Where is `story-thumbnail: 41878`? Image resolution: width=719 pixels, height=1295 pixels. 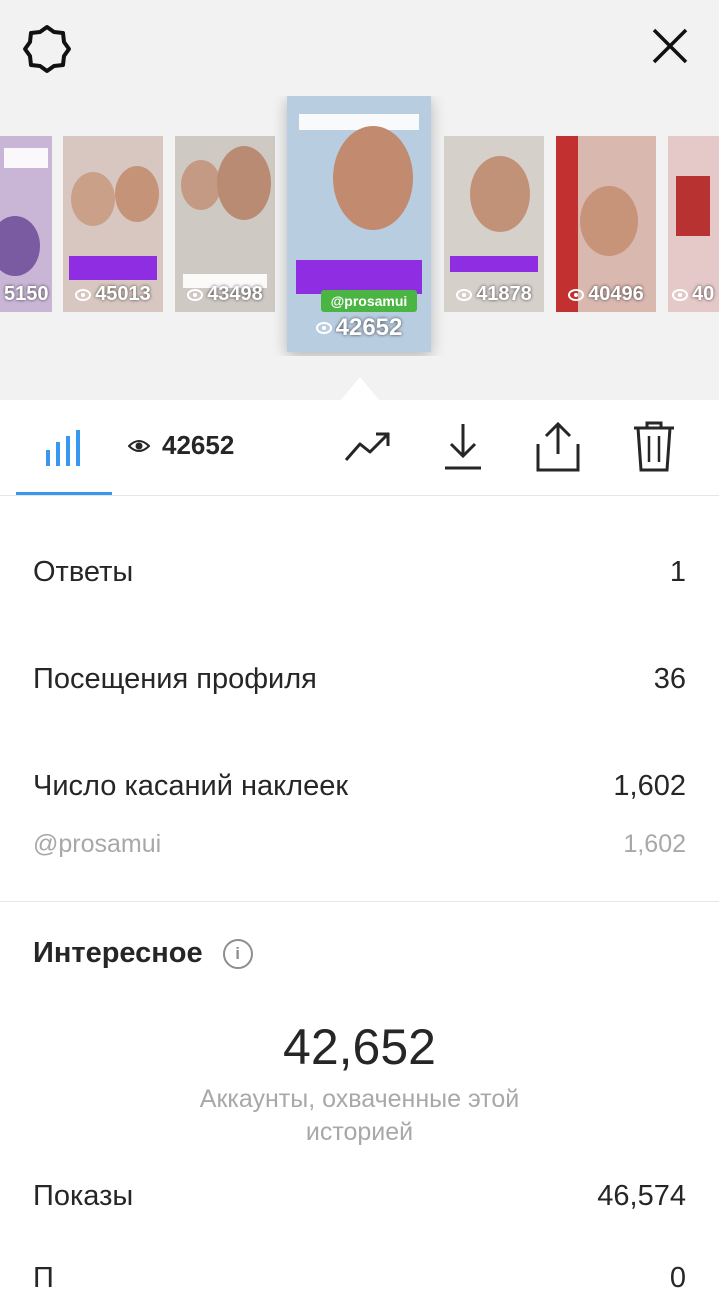
story-thumbnail: 41878 is located at coordinates (494, 224).